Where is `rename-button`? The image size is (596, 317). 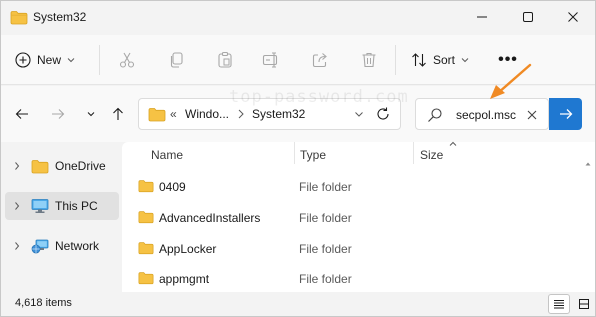 rename-button is located at coordinates (271, 60).